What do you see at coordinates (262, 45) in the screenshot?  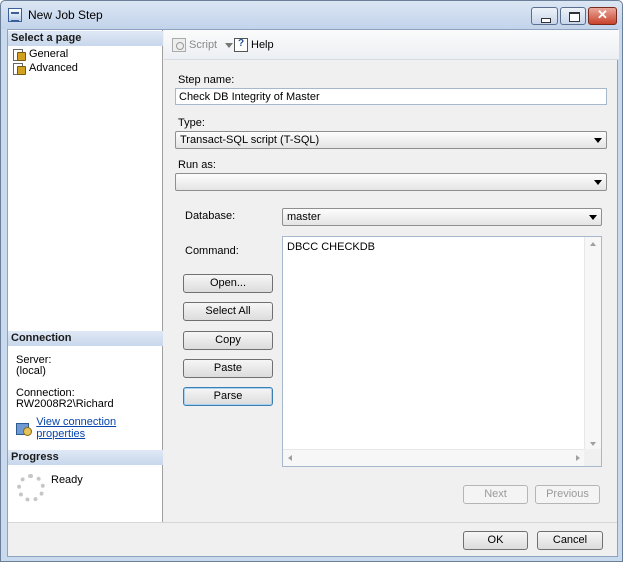 I see `help-label: Help` at bounding box center [262, 45].